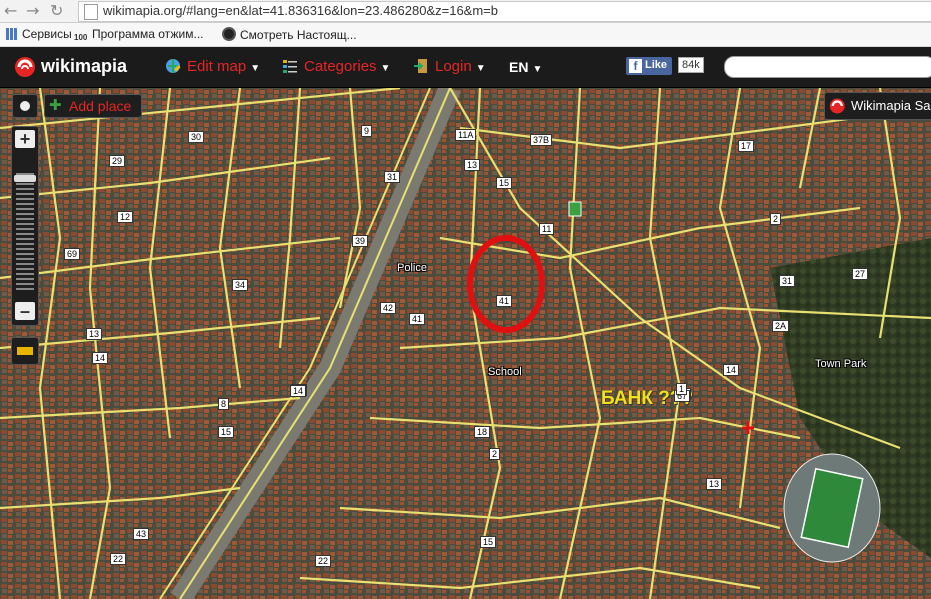 Image resolution: width=931 pixels, height=599 pixels. What do you see at coordinates (72, 254) in the screenshot?
I see `house-number-label: 69` at bounding box center [72, 254].